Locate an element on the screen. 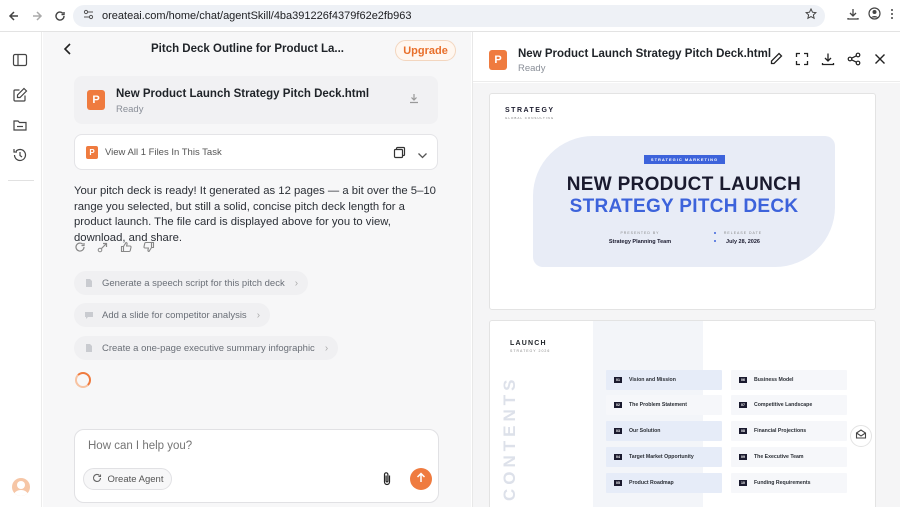 The width and height of the screenshot is (900, 507). send-button is located at coordinates (421, 479).